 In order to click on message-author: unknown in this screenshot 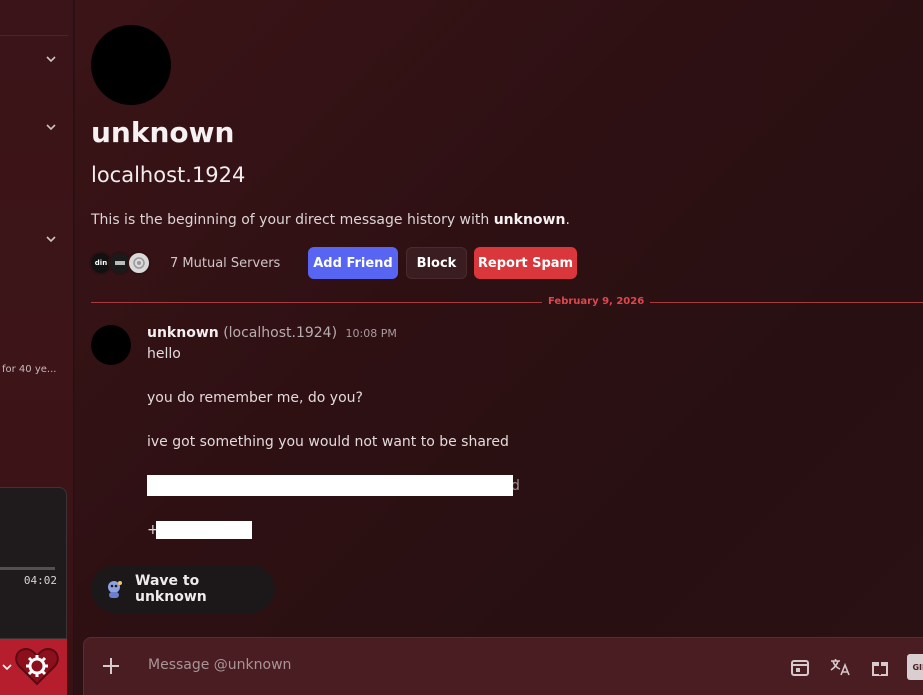, I will do `click(183, 333)`.